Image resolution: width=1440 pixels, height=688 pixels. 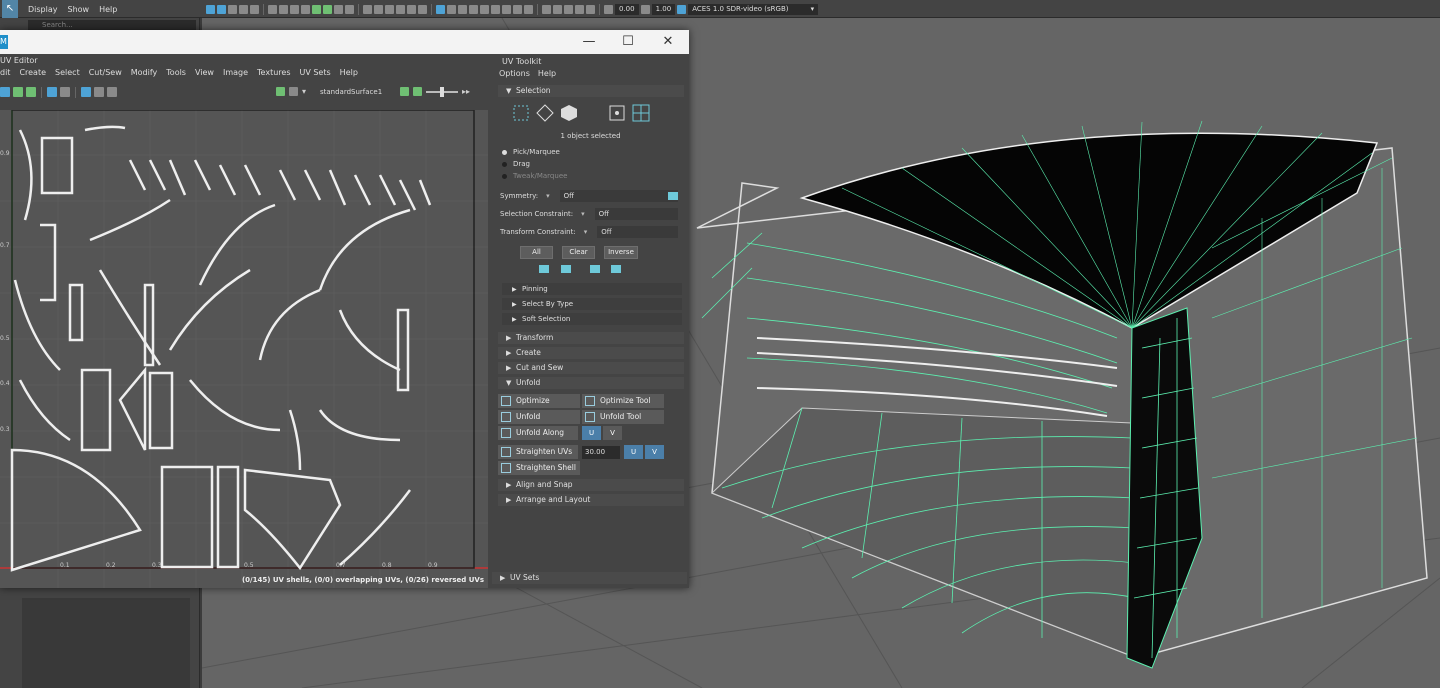 What do you see at coordinates (668, 42) in the screenshot?
I see `close-icon: ✕` at bounding box center [668, 42].